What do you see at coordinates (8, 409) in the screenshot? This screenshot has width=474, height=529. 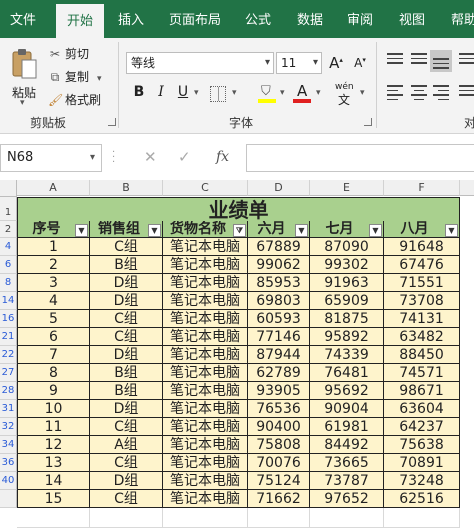 I see `row-header: 31` at bounding box center [8, 409].